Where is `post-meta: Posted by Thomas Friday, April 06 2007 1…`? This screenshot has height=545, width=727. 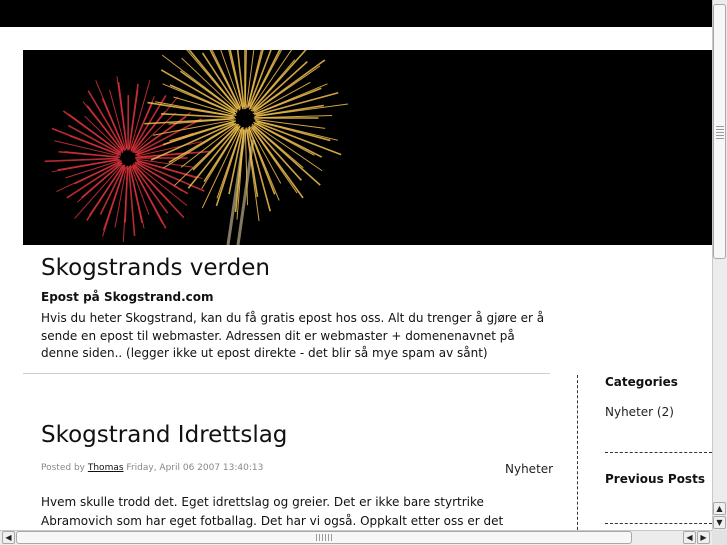 post-meta: Posted by Thomas Friday, April 06 2007 1… is located at coordinates (152, 468).